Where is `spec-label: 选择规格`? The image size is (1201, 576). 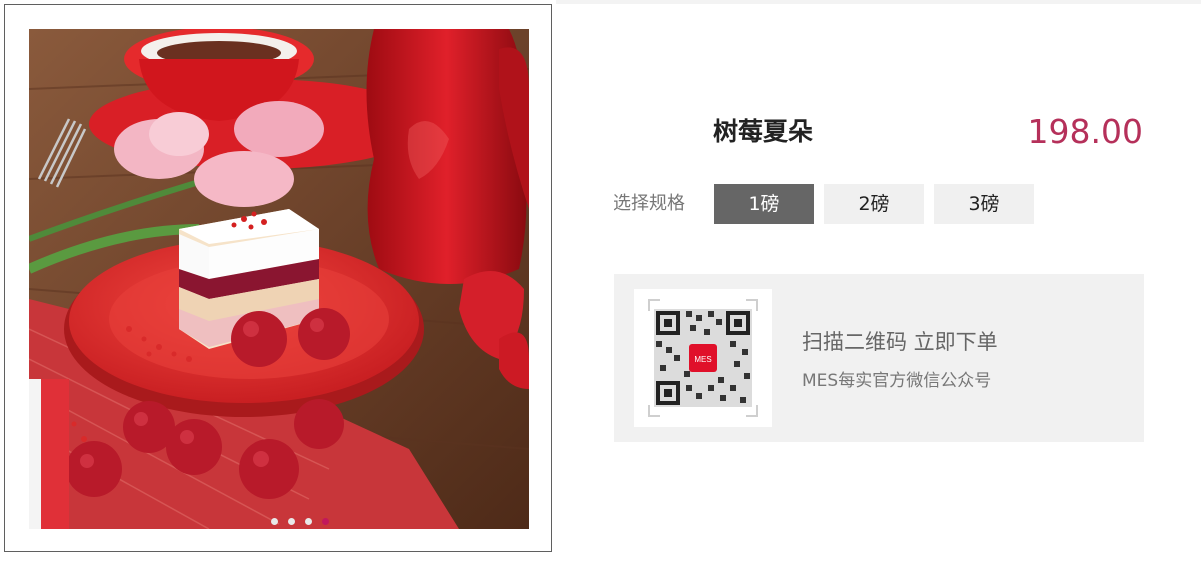
spec-label: 选择规格 is located at coordinates (649, 203).